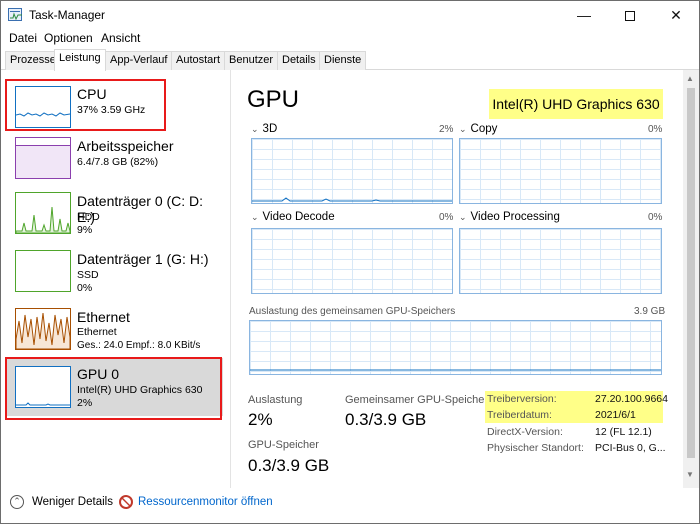  What do you see at coordinates (85, 230) in the screenshot?
I see `sidebar-item-detail-2: 9%` at bounding box center [85, 230].